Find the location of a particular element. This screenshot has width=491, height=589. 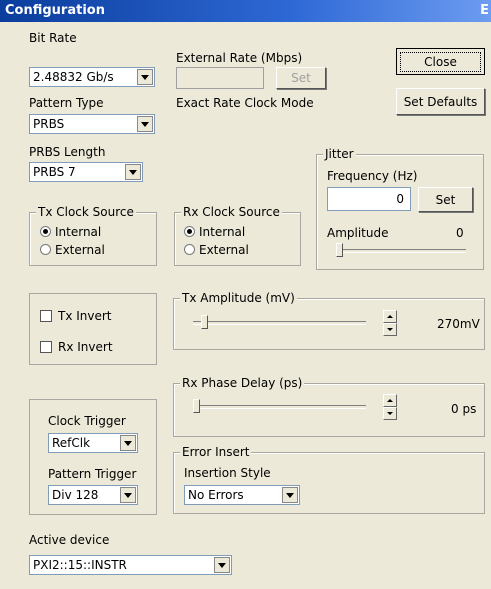

set-defaults-button: Set Defaults is located at coordinates (440, 101).